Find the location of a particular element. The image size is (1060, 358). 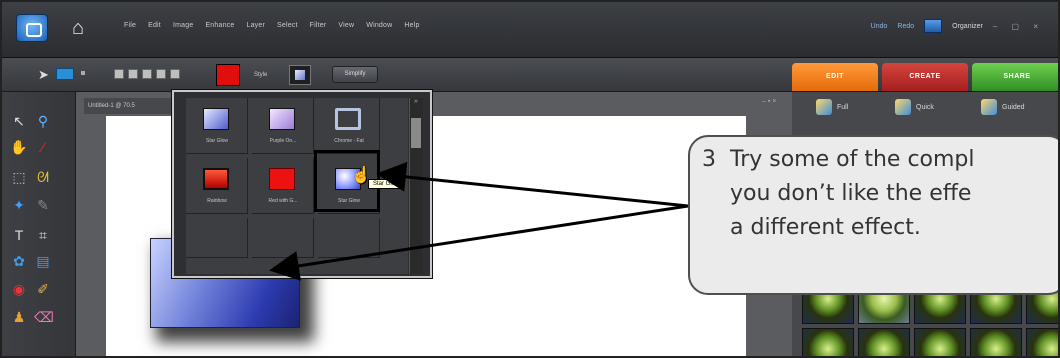

menu-help: Help is located at coordinates (411, 25).